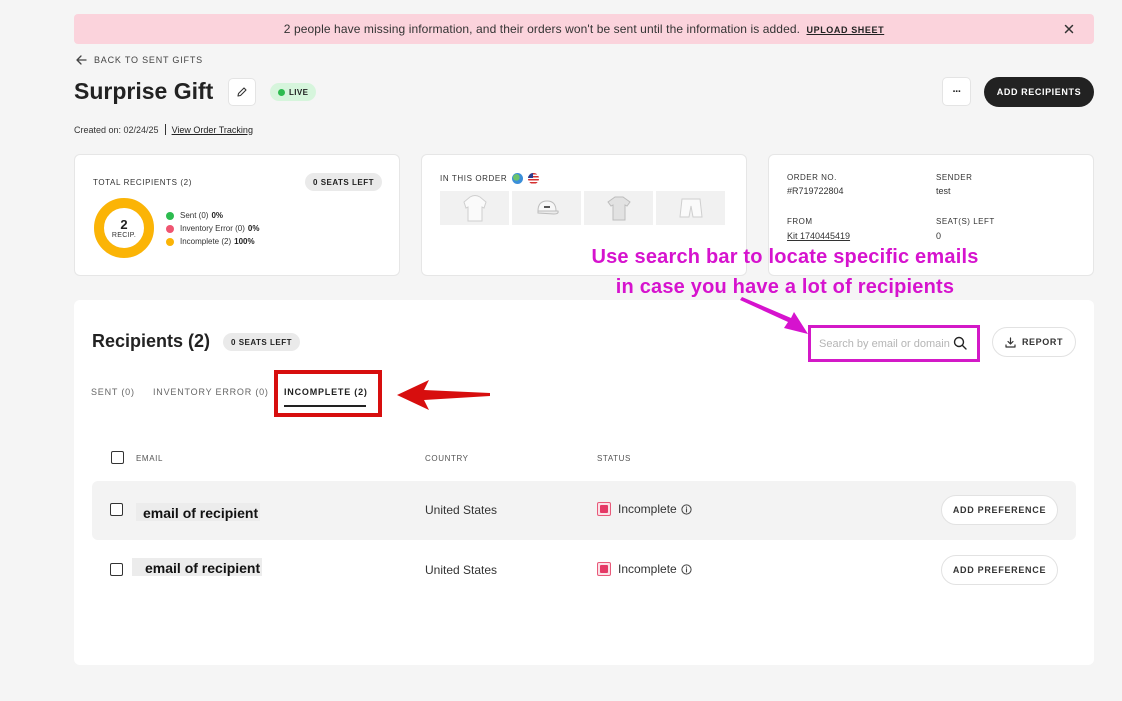 The height and width of the screenshot is (701, 1122). Describe the element at coordinates (142, 182) in the screenshot. I see `total-recipients-label: TOTAL RECIPIENTS (2)` at that location.